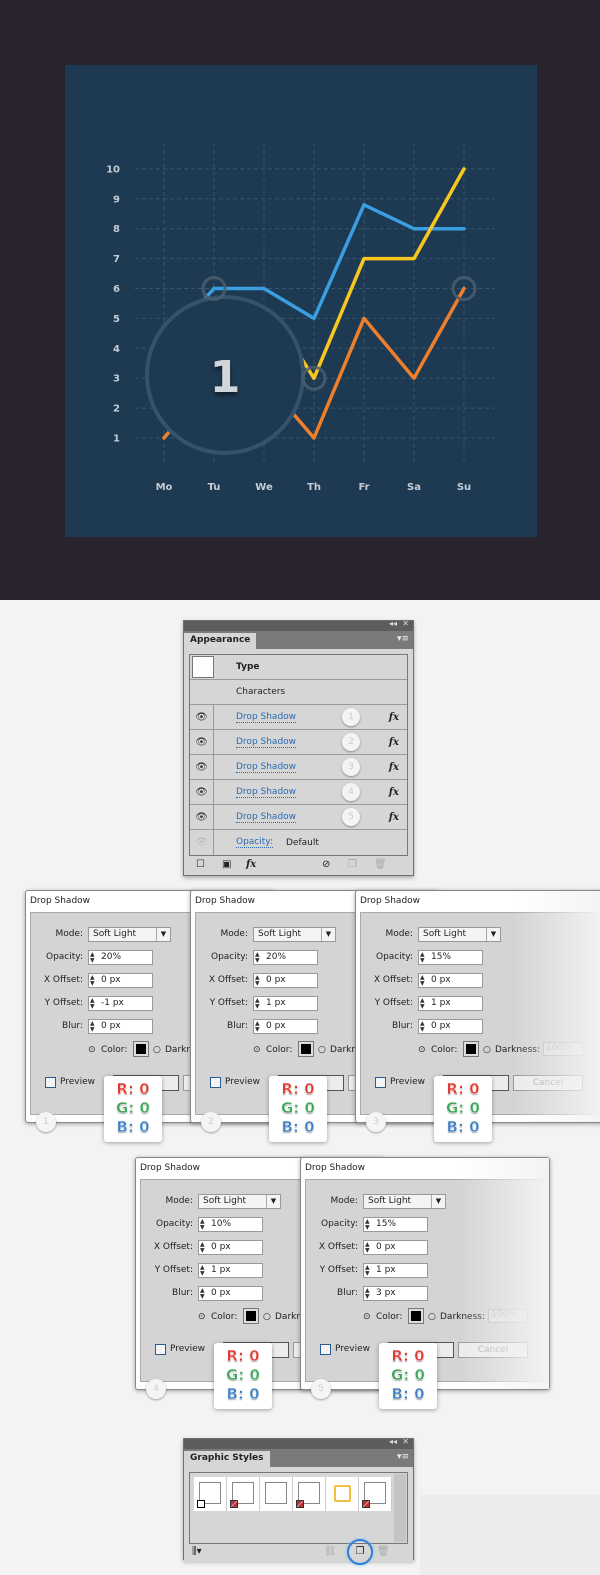 Image resolution: width=600 pixels, height=1575 pixels. Describe the element at coordinates (395, 1293) in the screenshot. I see `blur-field: ▲ ▼ 3 px` at that location.